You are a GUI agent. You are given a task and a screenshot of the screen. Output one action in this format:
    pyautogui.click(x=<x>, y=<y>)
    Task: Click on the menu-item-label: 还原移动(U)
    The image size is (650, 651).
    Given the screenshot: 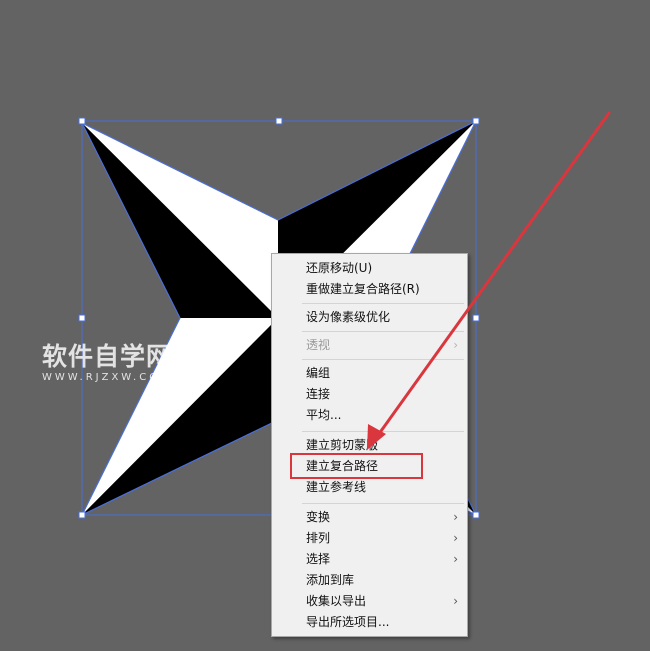 What is the action you would take?
    pyautogui.click(x=339, y=268)
    